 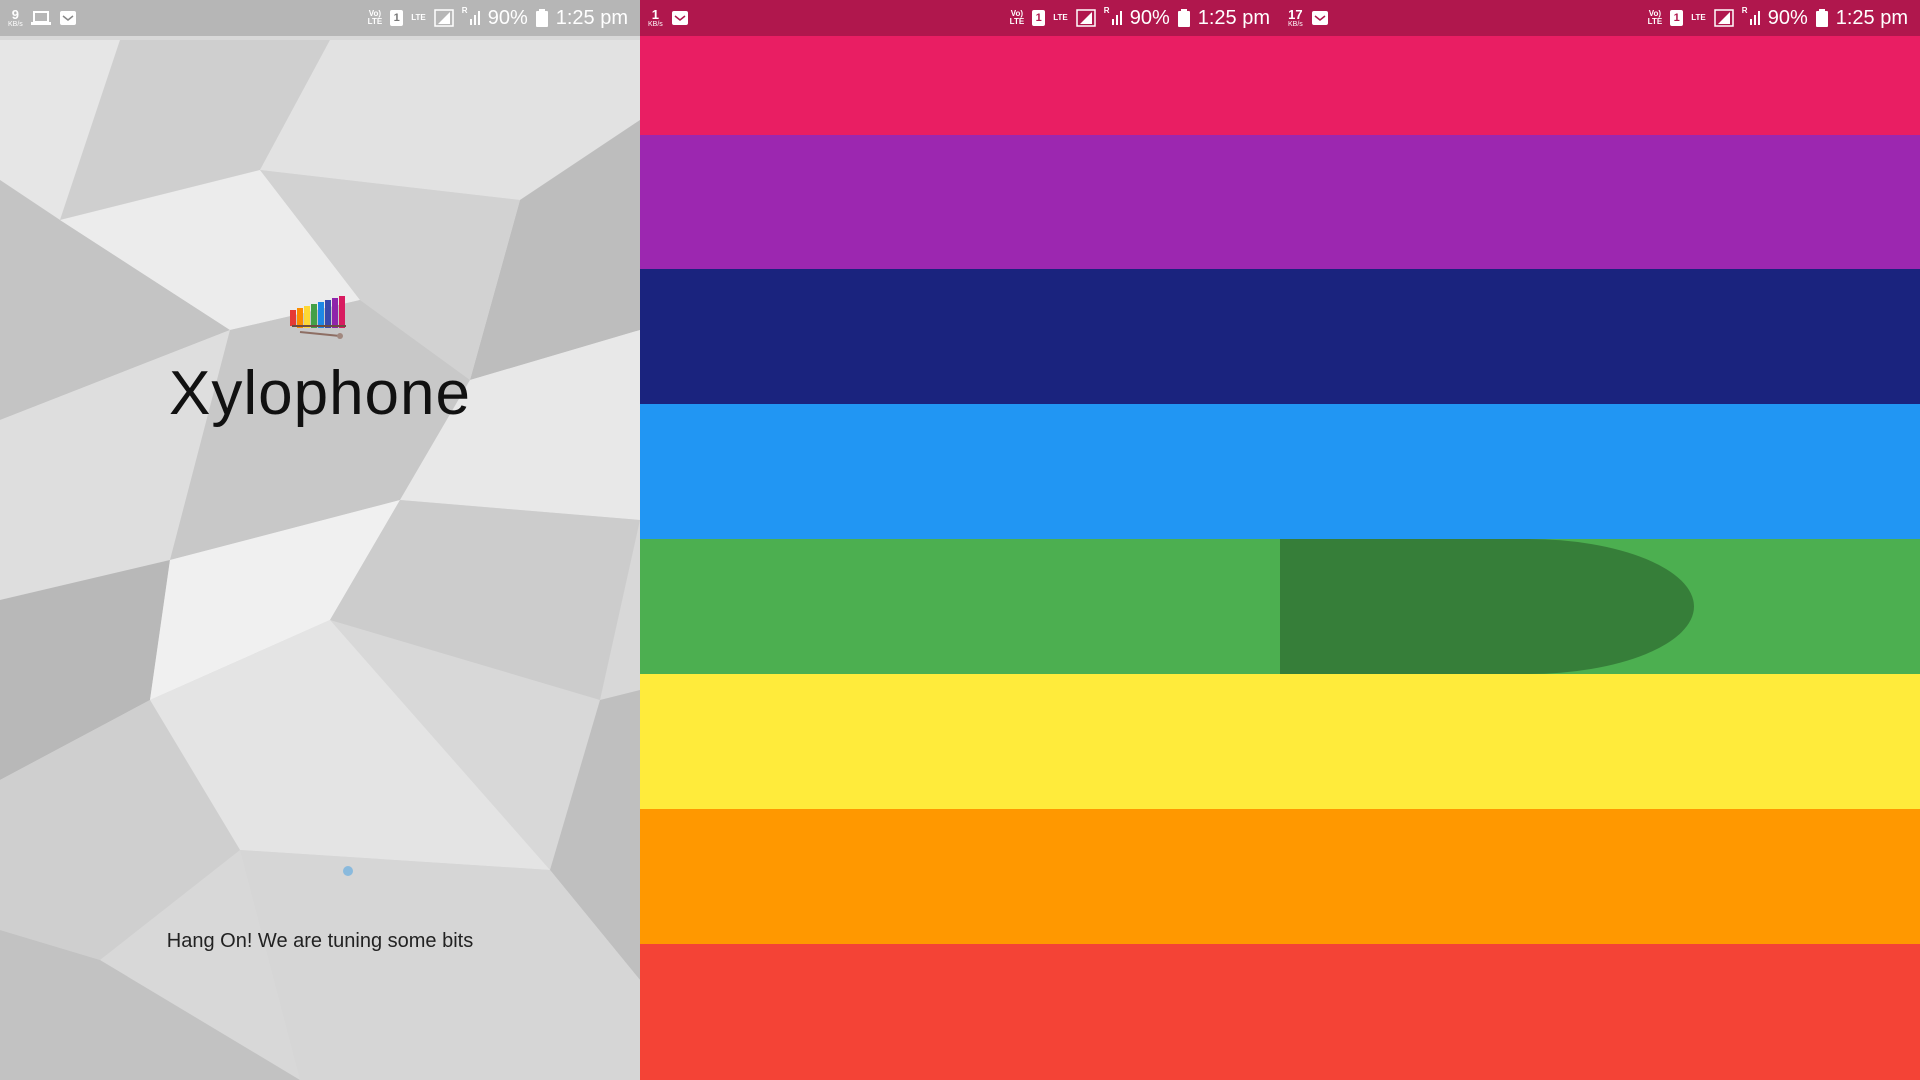 What do you see at coordinates (15, 17) in the screenshot?
I see `network-speed: 9 KB/s` at bounding box center [15, 17].